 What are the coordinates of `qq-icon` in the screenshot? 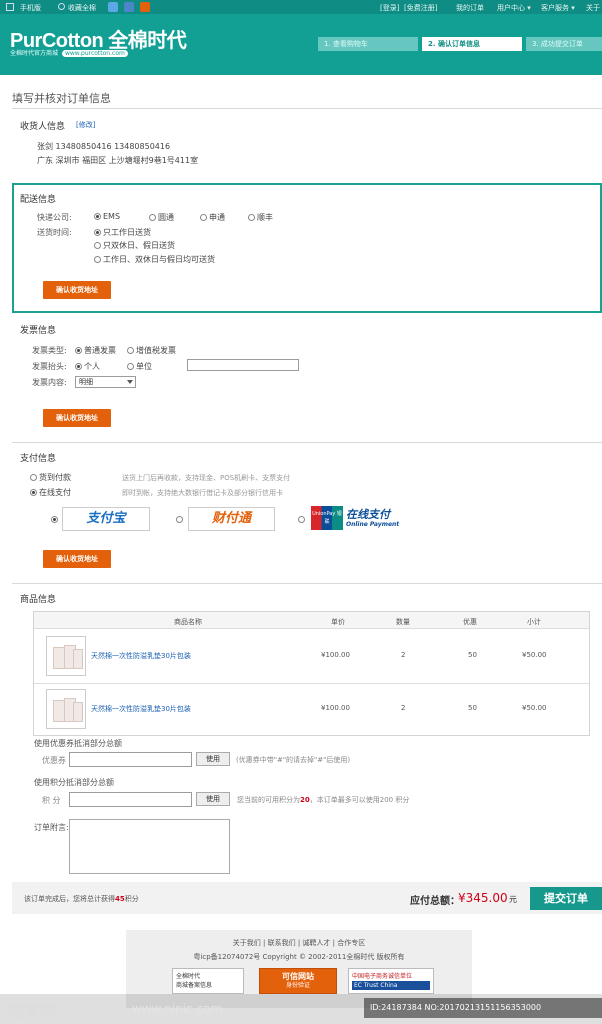 It's located at (129, 7).